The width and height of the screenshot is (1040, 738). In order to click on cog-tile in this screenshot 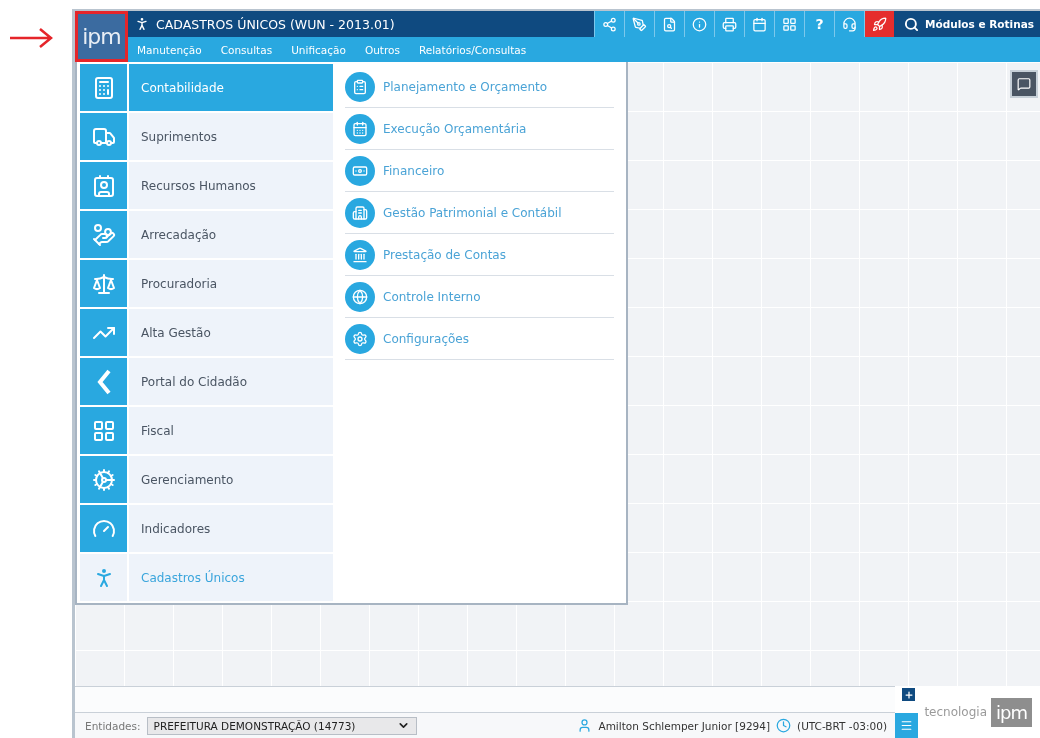, I will do `click(103, 479)`.